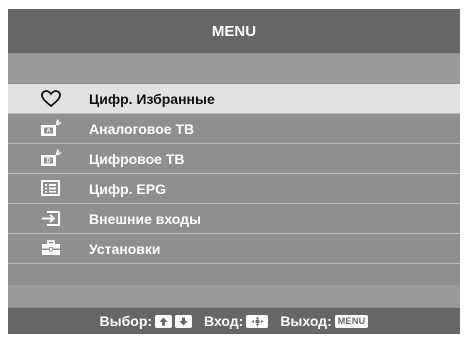 The width and height of the screenshot is (468, 343). I want to click on svg-text: D, so click(48, 162).